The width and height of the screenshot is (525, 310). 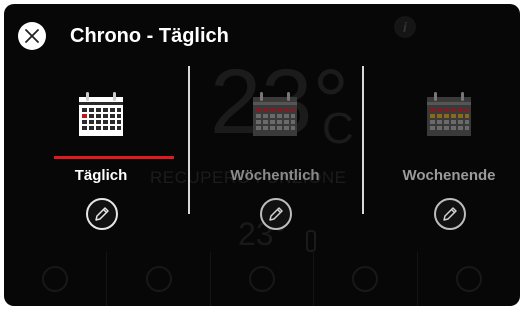 I want to click on edit-icon, so click(x=261, y=279).